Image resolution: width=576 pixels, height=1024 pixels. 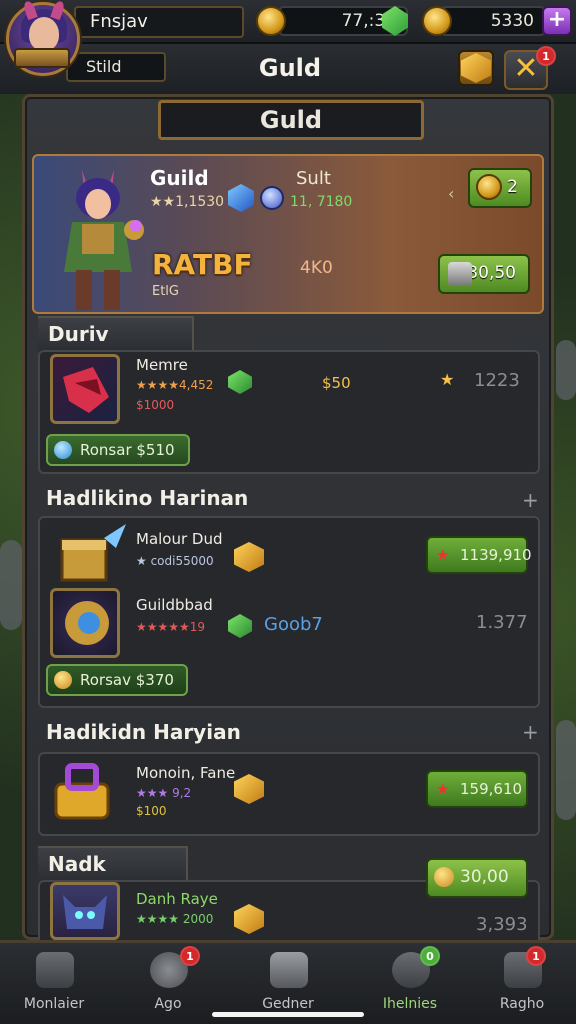 I want to click on item-buy-button: 30,00, so click(x=477, y=878).